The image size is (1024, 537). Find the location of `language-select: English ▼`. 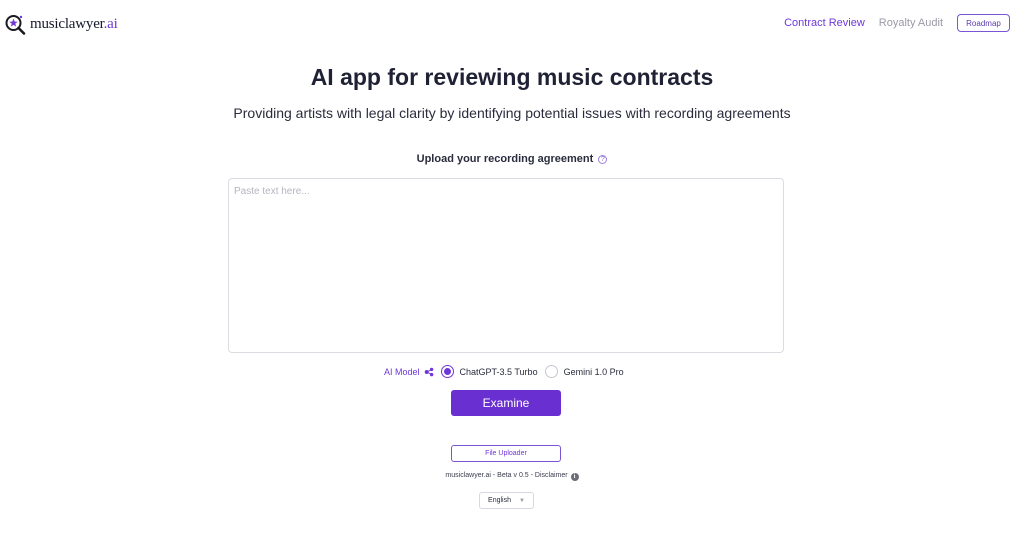

language-select: English ▼ is located at coordinates (506, 500).